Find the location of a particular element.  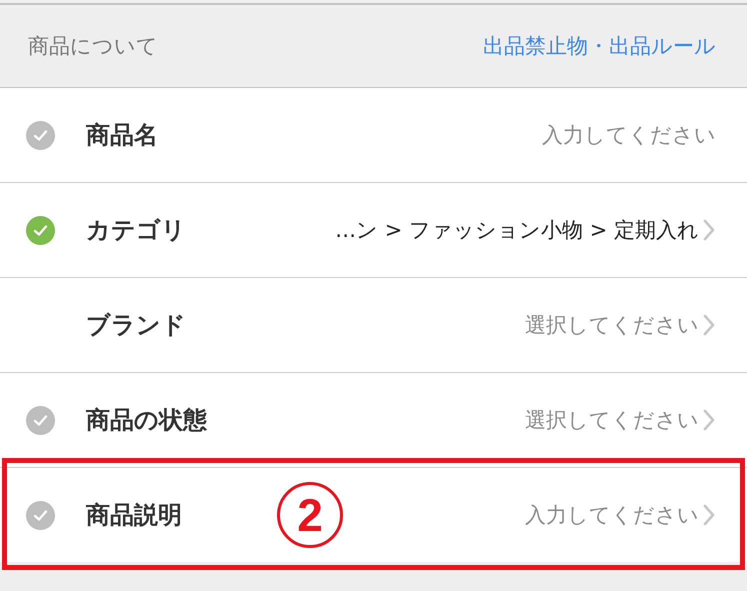

field-label: 商品説明 is located at coordinates (134, 515).